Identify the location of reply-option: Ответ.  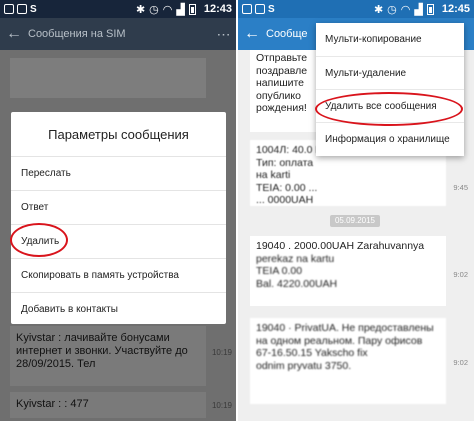
(118, 207).